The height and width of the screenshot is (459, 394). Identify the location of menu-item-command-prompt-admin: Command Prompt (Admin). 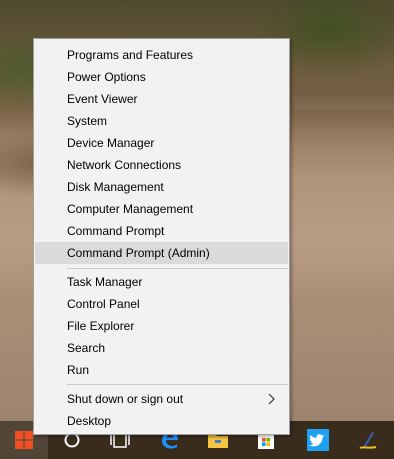
(161, 253).